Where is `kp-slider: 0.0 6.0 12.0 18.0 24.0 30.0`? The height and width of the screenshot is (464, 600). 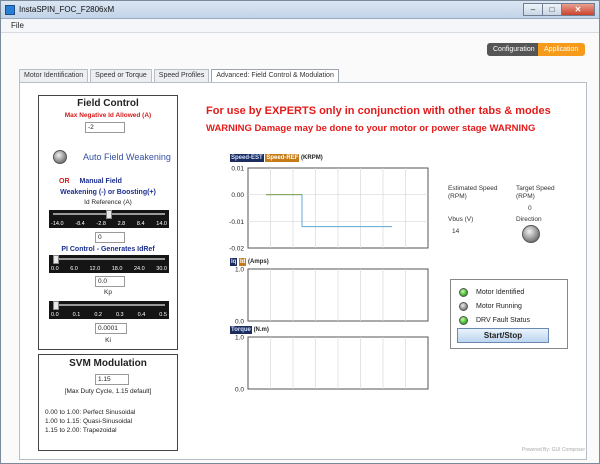 kp-slider: 0.0 6.0 12.0 18.0 24.0 30.0 is located at coordinates (109, 264).